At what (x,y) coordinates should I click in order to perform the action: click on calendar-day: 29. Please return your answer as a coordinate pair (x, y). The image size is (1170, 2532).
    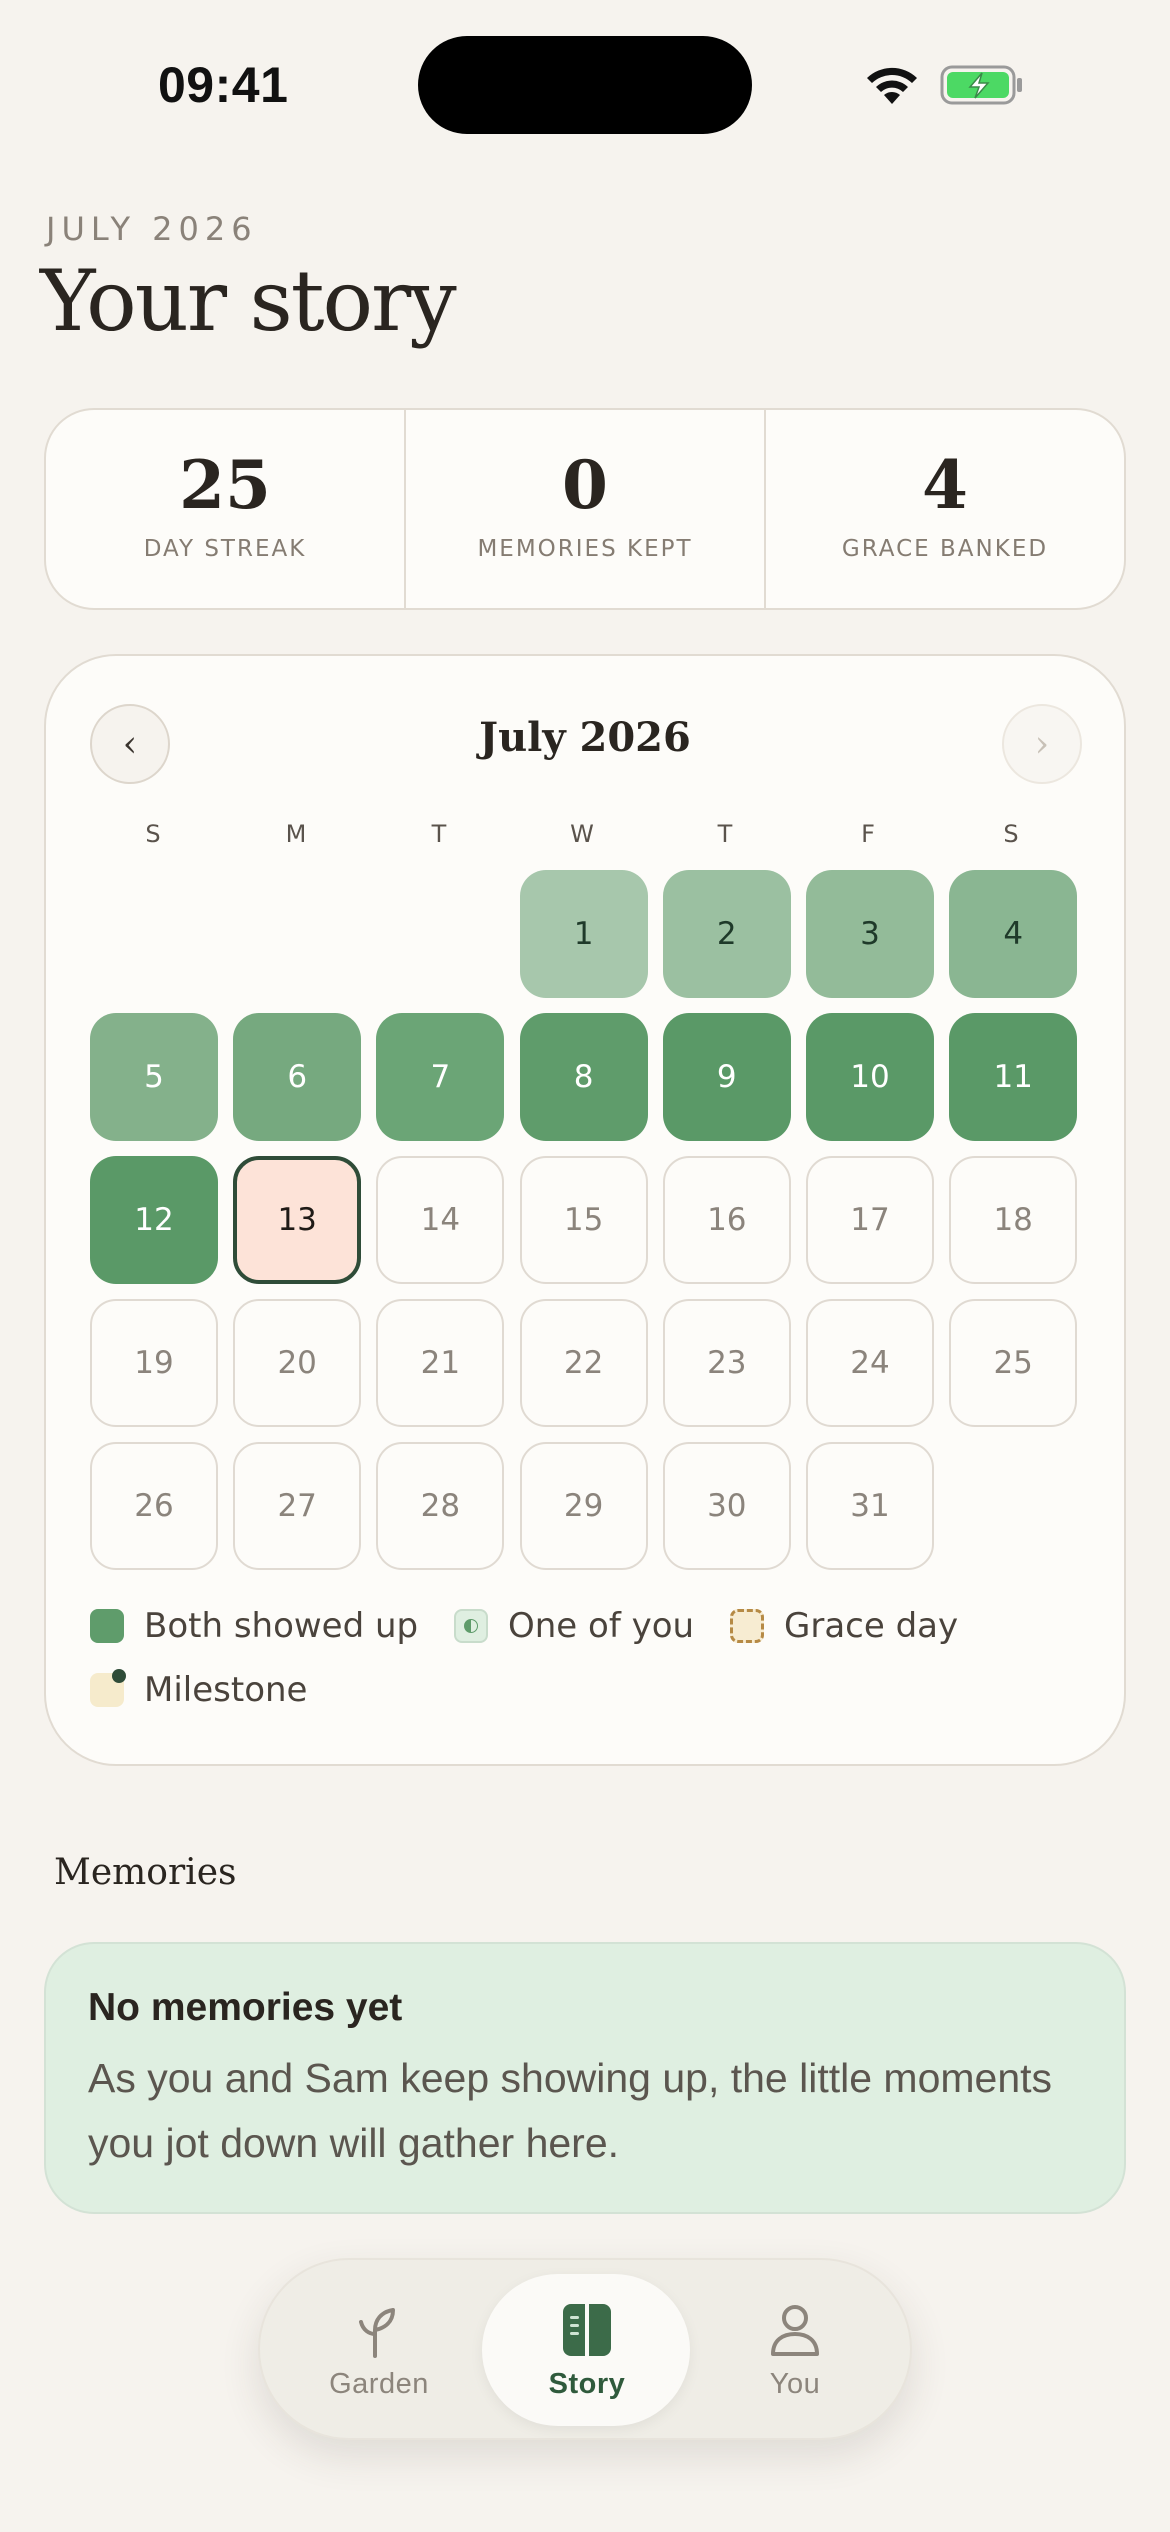
    Looking at the image, I should click on (583, 1506).